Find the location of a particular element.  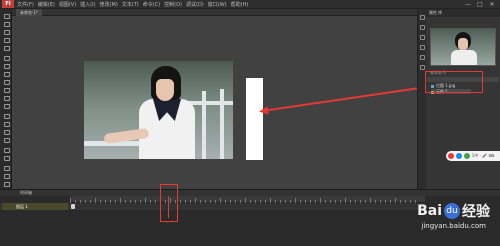

menu-commands: 命令(C) is located at coordinates (151, 4).